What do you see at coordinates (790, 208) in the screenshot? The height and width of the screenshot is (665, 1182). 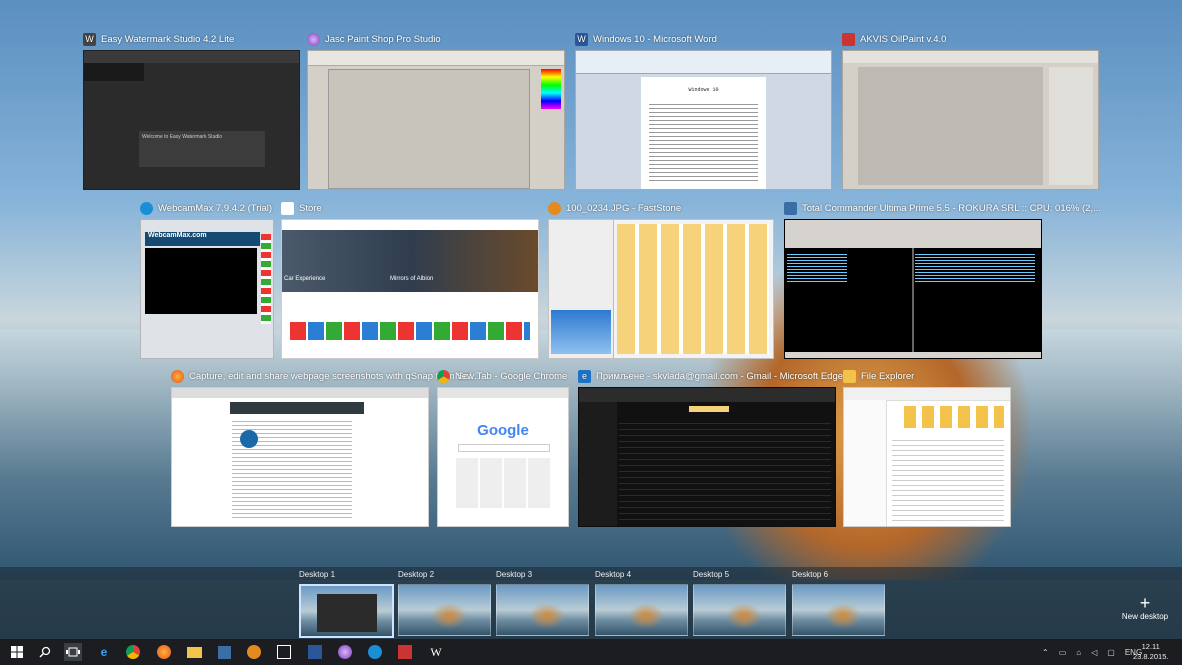 I see `totalcmd-icon` at bounding box center [790, 208].